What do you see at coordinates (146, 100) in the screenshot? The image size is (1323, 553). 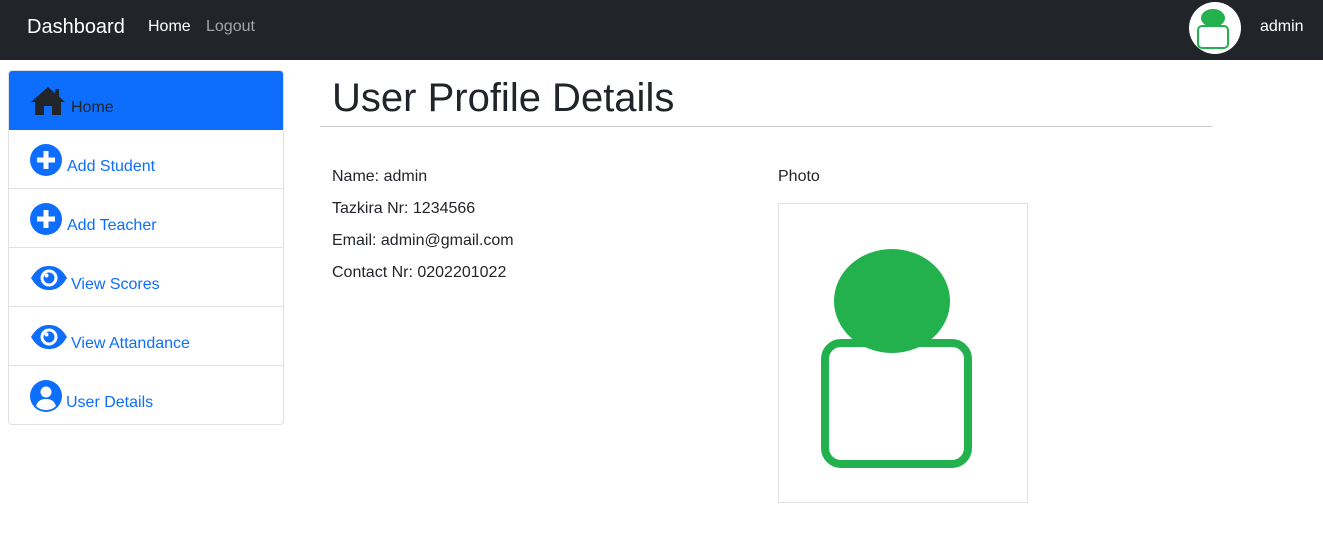 I see `sidebar-item-home: Home` at bounding box center [146, 100].